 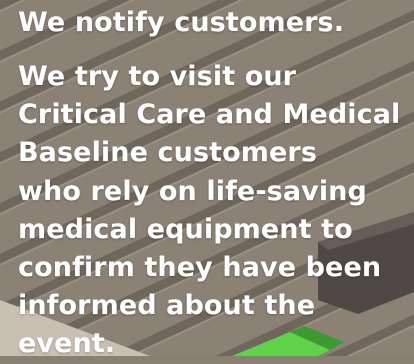 What do you see at coordinates (200, 268) in the screenshot?
I see `body-line: confirm they have been` at bounding box center [200, 268].